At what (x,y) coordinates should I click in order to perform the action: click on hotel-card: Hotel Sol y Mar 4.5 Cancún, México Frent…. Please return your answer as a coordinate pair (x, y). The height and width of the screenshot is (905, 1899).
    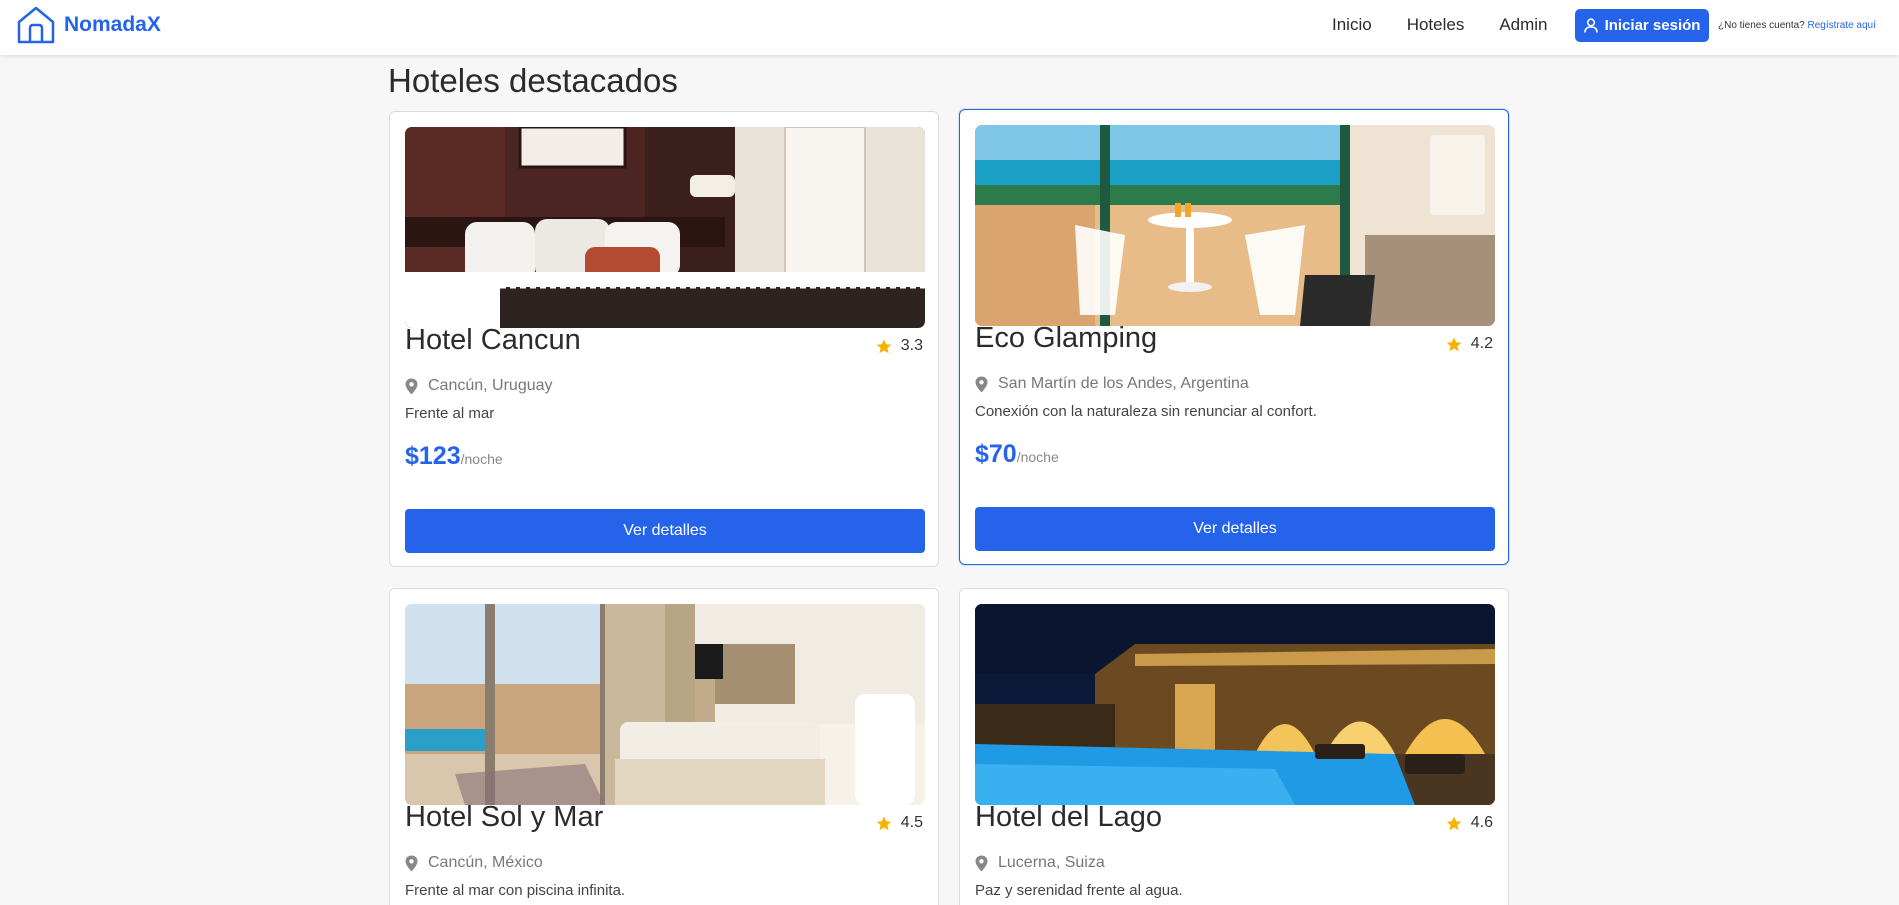
    Looking at the image, I should click on (664, 746).